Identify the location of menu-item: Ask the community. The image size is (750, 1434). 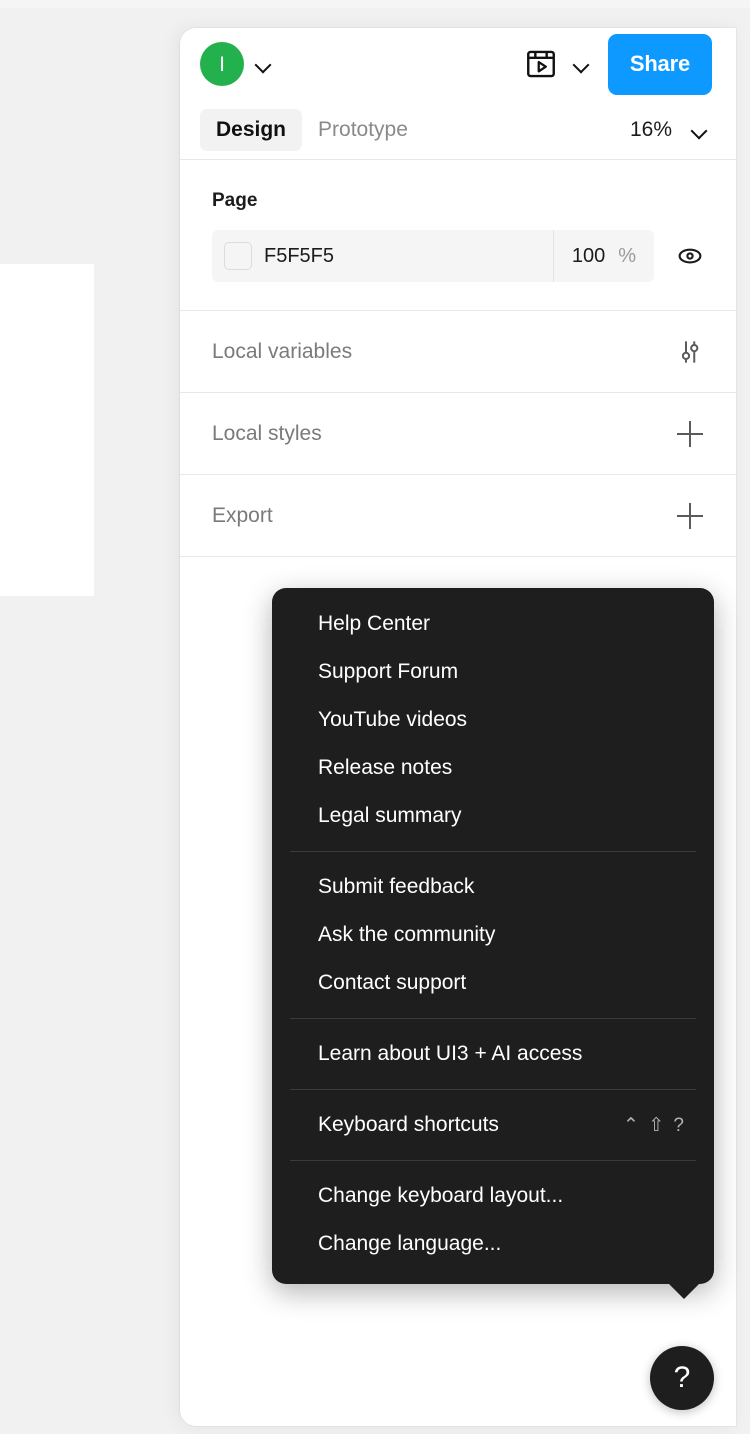
(493, 935).